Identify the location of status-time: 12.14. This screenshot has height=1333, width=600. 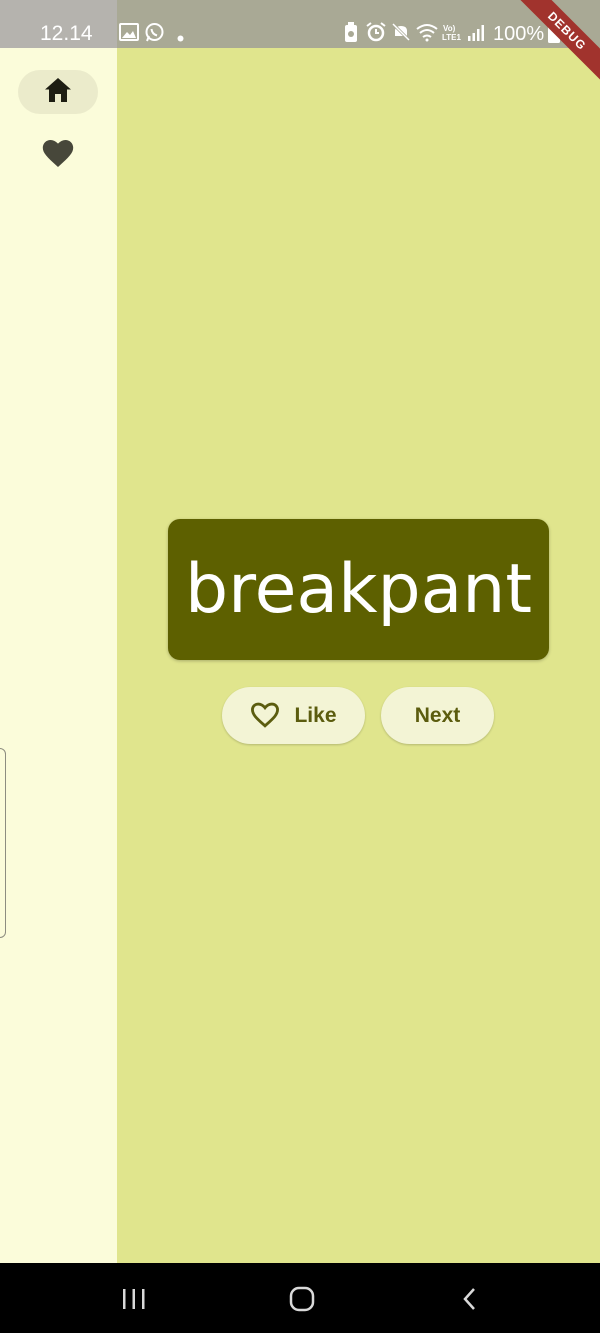
(66, 33).